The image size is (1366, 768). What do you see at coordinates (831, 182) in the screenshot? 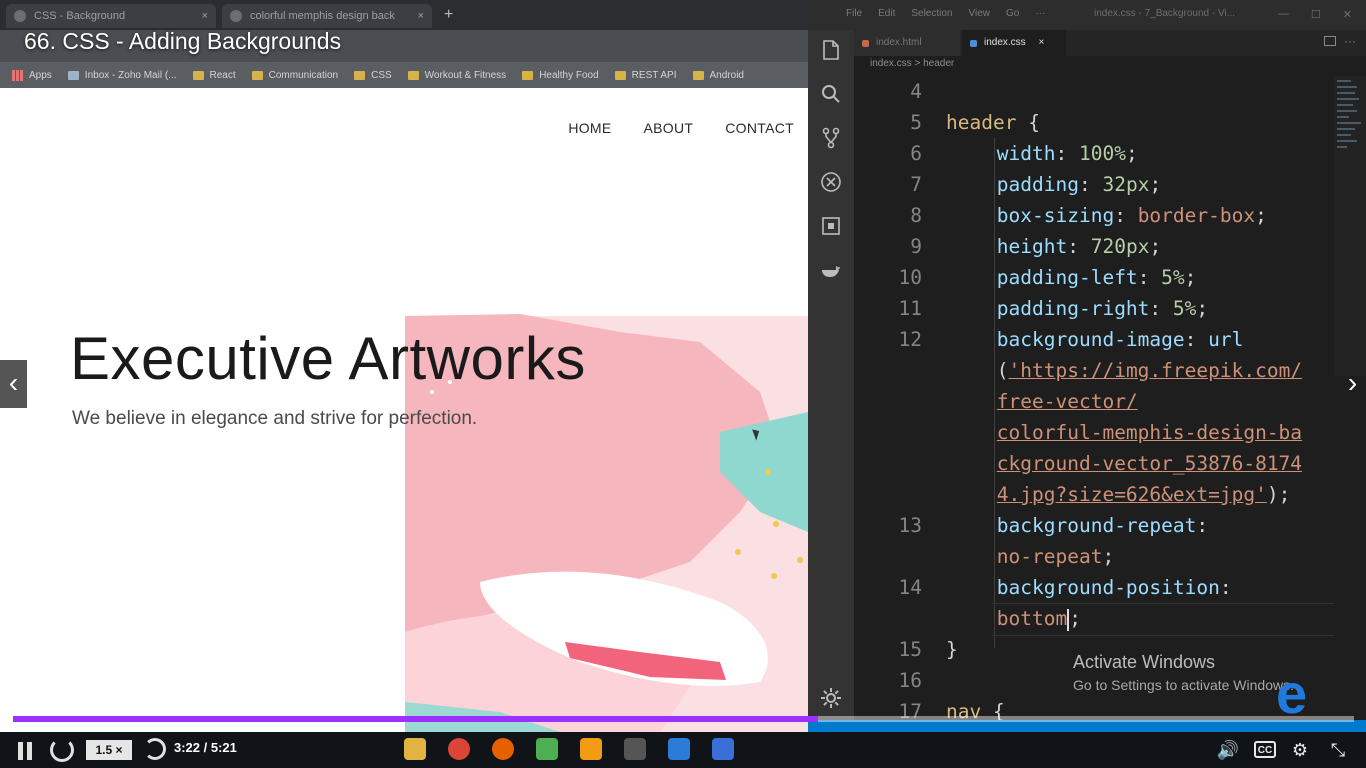
I see `debug-icon` at bounding box center [831, 182].